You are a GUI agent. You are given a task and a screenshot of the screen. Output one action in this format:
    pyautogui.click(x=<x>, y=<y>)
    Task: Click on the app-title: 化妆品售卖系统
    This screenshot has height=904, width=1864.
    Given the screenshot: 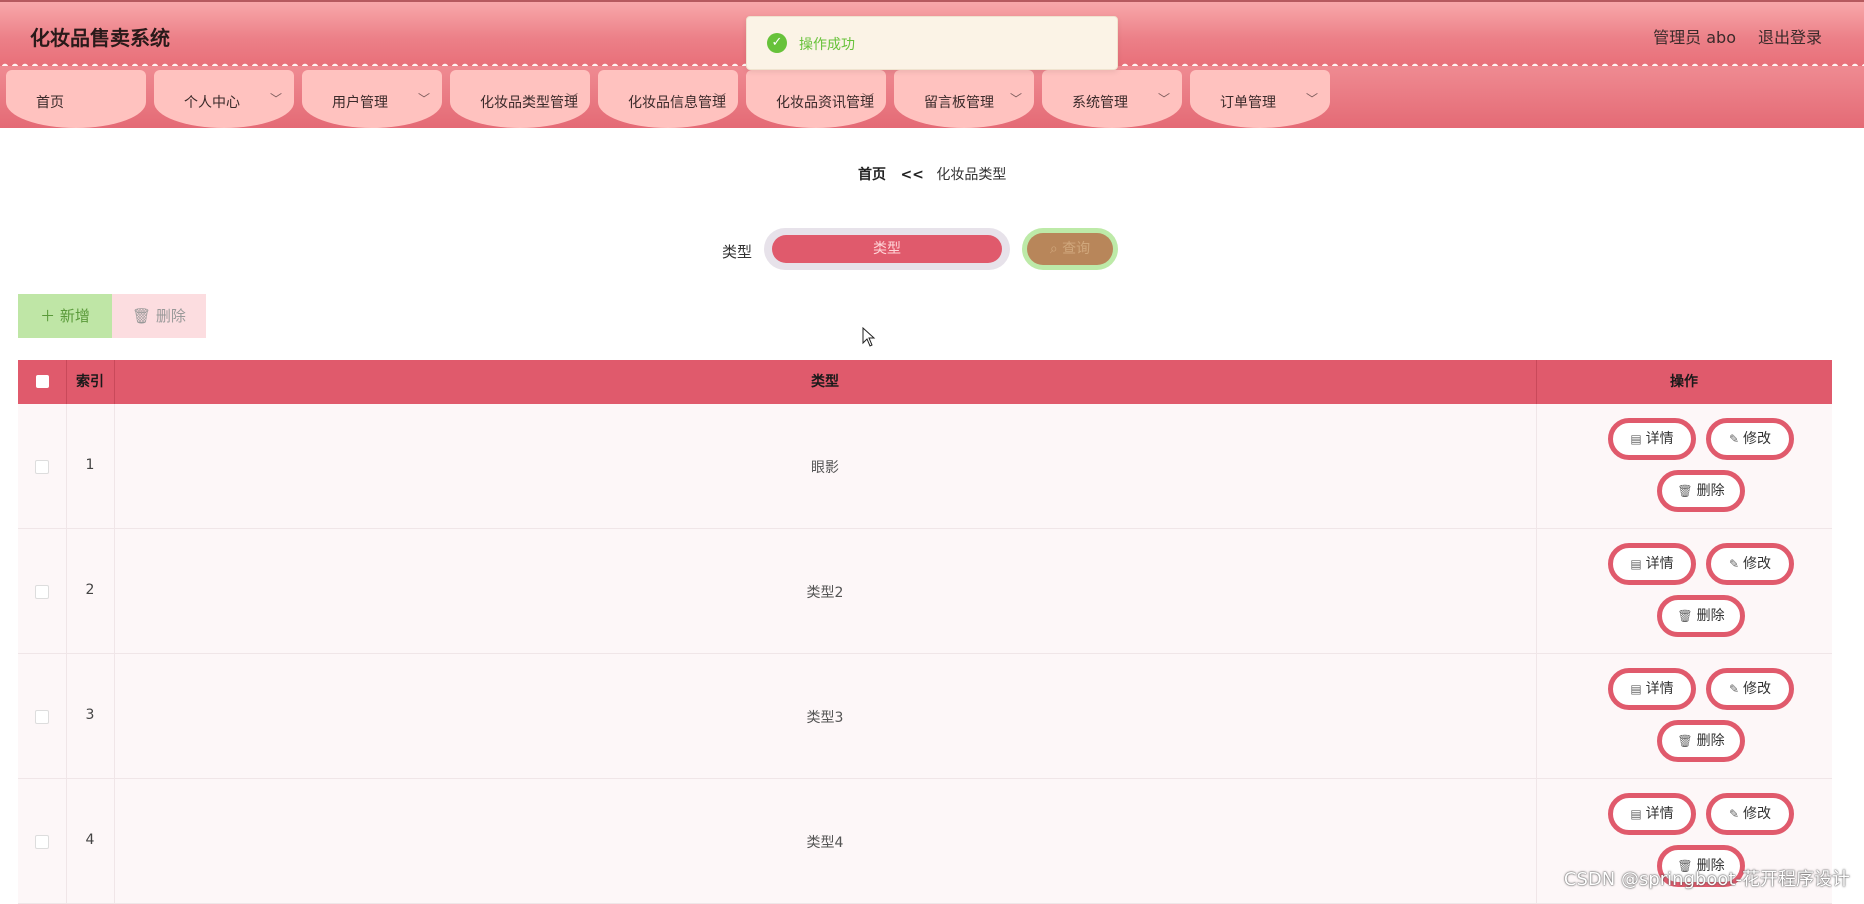 What is the action you would take?
    pyautogui.click(x=100, y=38)
    